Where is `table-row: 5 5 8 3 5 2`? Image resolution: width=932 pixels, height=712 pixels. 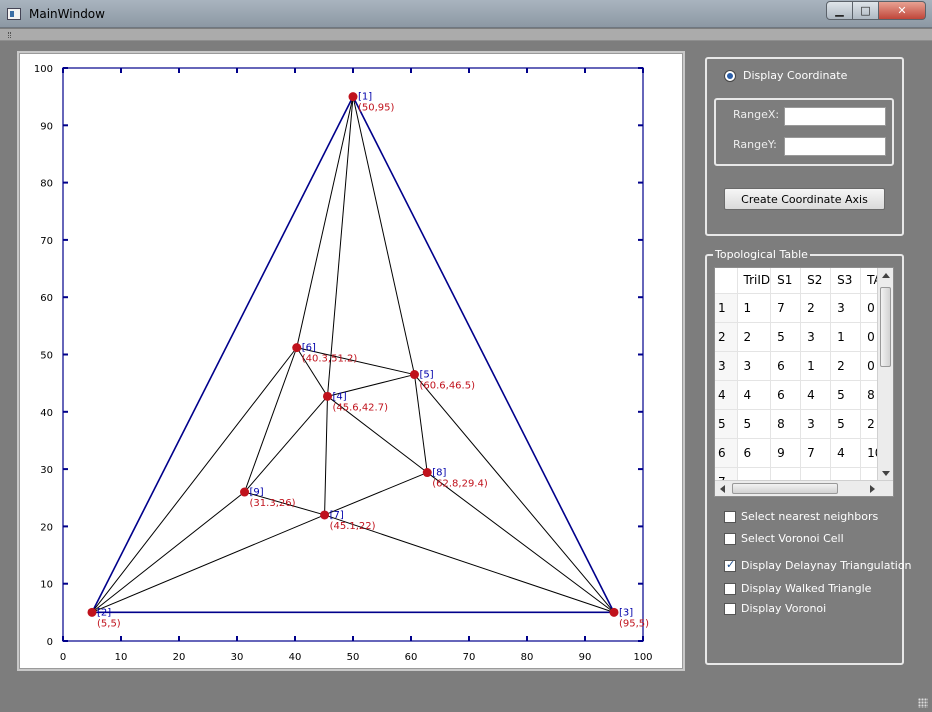 table-row: 5 5 8 3 5 2 is located at coordinates (800, 424).